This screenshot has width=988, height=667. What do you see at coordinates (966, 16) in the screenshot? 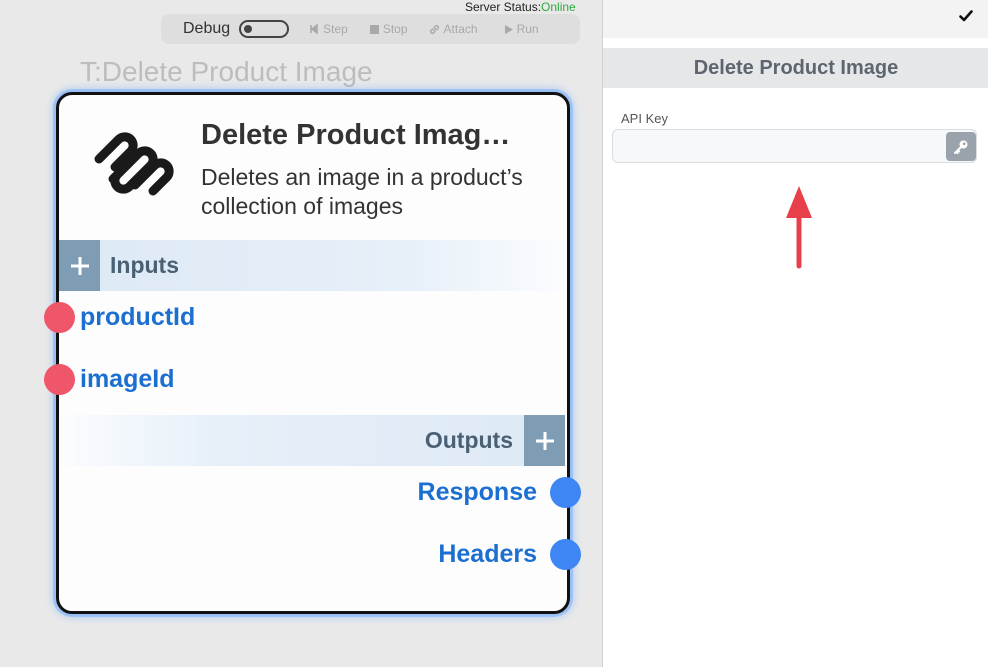
I see `checkmark-icon` at bounding box center [966, 16].